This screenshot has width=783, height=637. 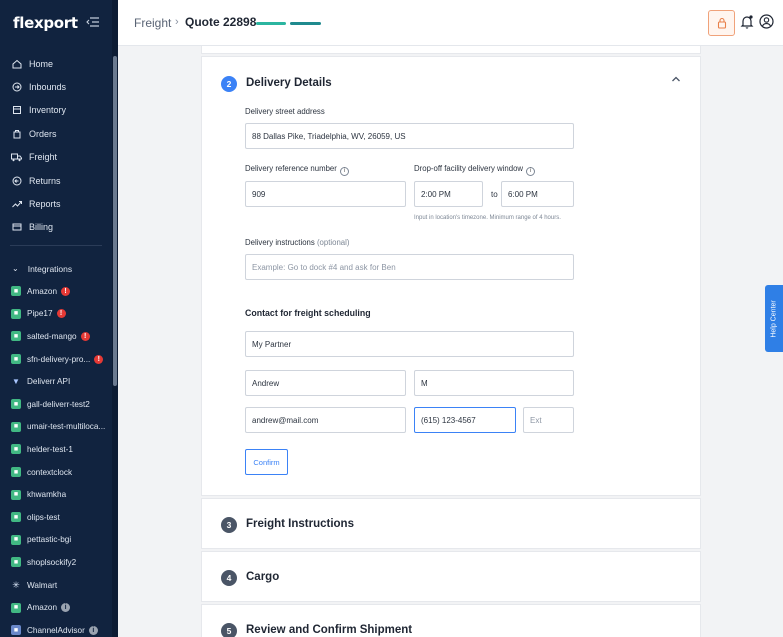 What do you see at coordinates (329, 630) in the screenshot?
I see `section-title: Review and Confirm Shipment` at bounding box center [329, 630].